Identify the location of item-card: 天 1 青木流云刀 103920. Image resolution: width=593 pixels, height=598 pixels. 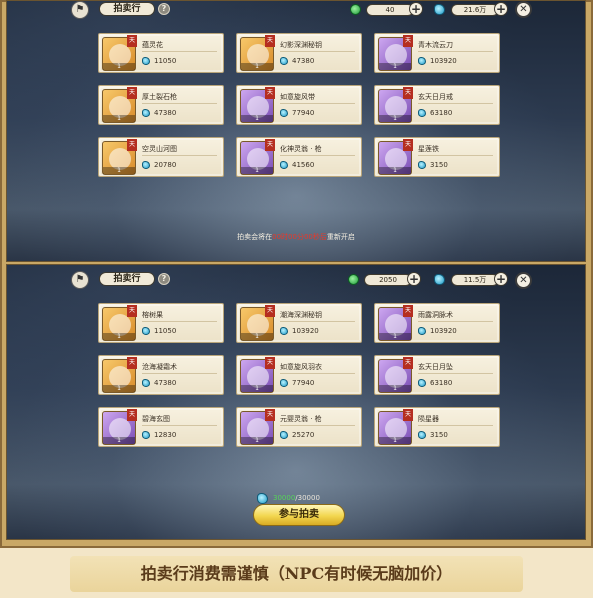
(437, 53).